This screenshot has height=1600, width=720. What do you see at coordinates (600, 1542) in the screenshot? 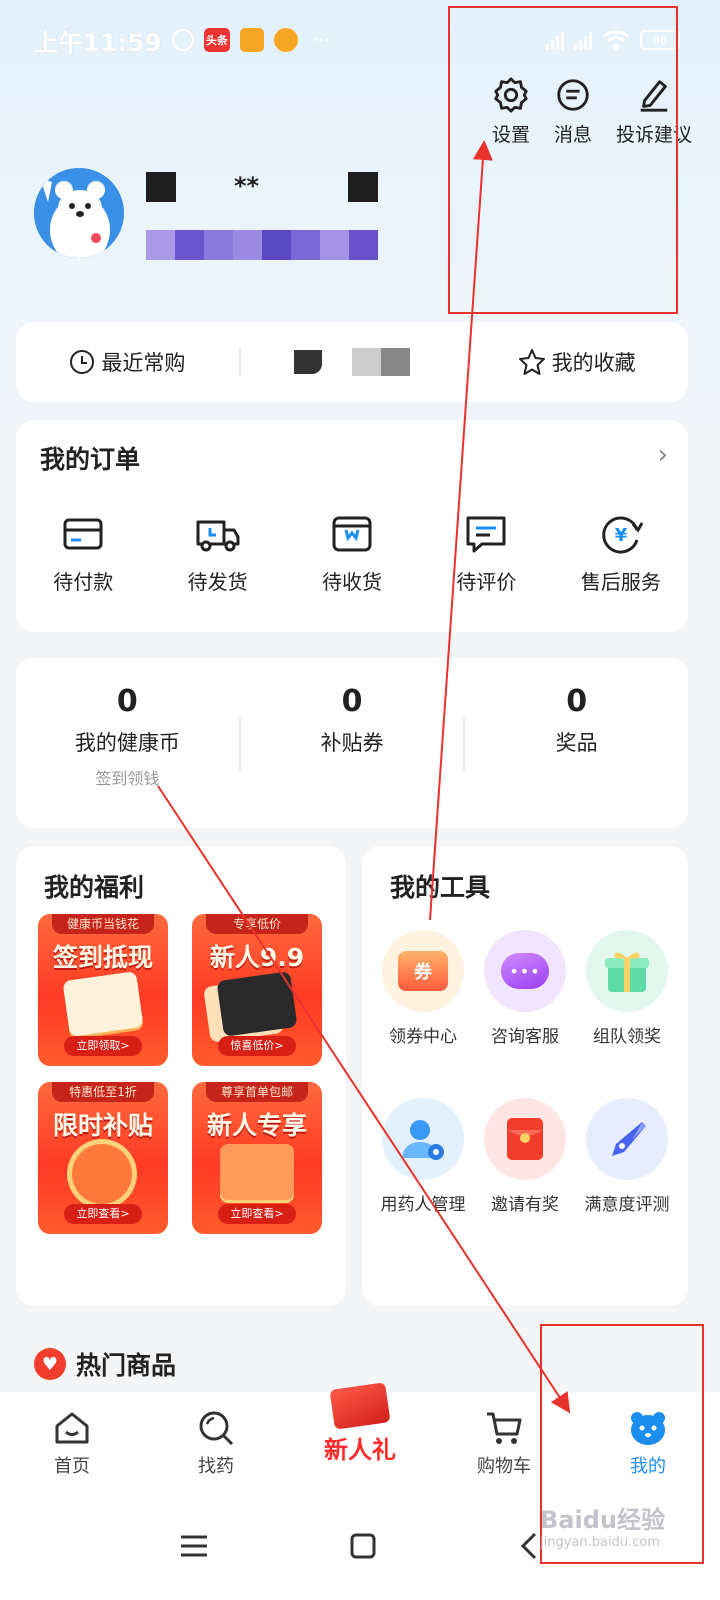
I see `watermark-url: jingyan.baidu.com` at bounding box center [600, 1542].